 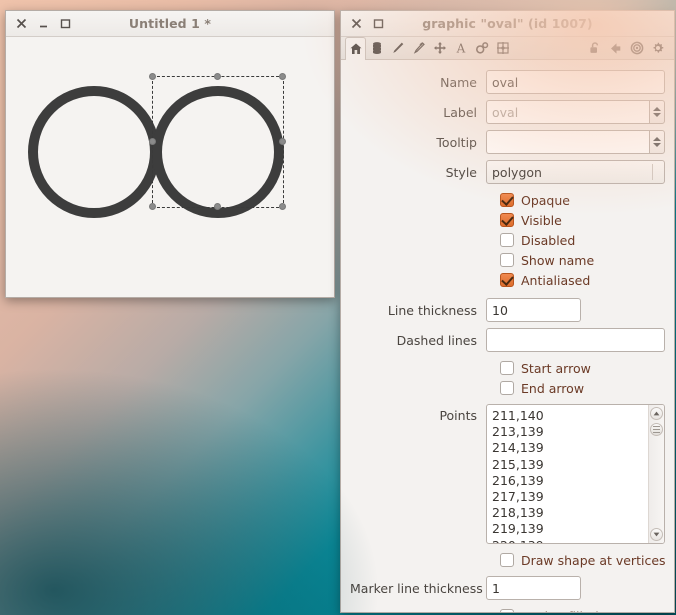 I want to click on checkbox-antialiased-box, so click(x=507, y=280).